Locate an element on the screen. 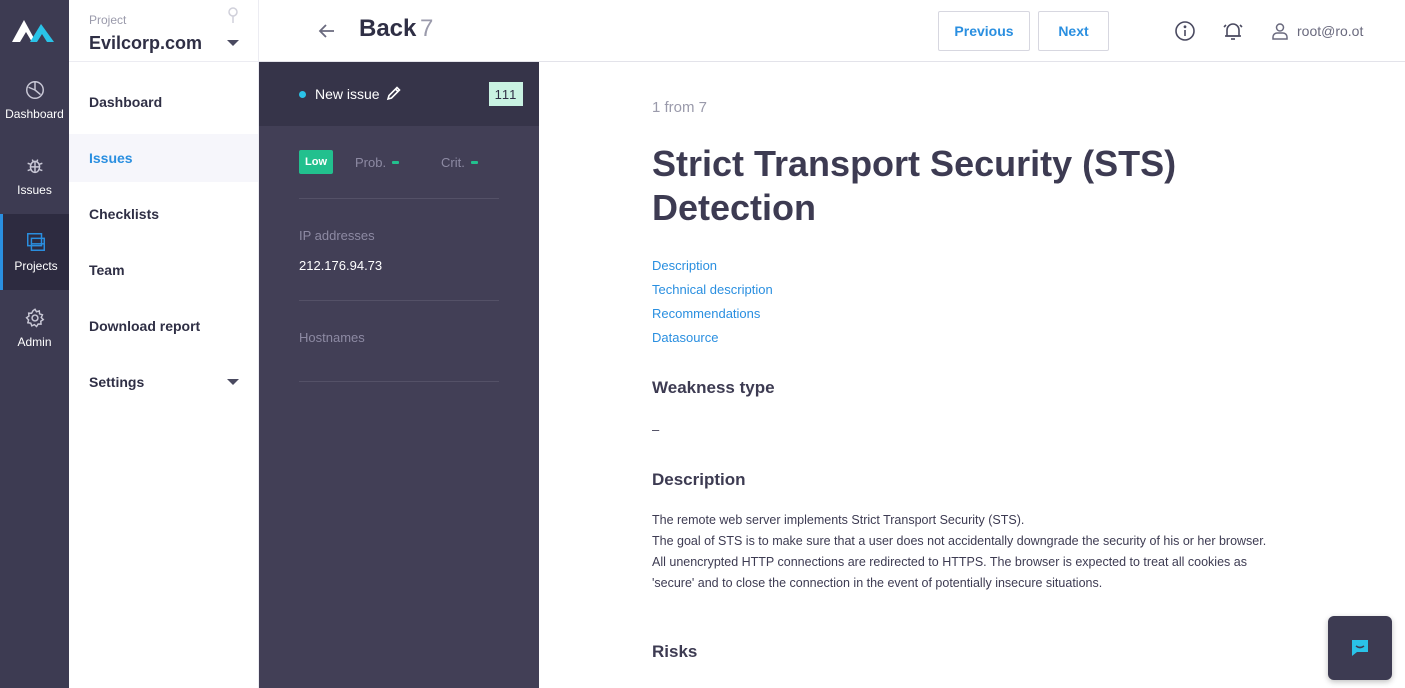  nav-item-issues: Issues is located at coordinates (163, 158).